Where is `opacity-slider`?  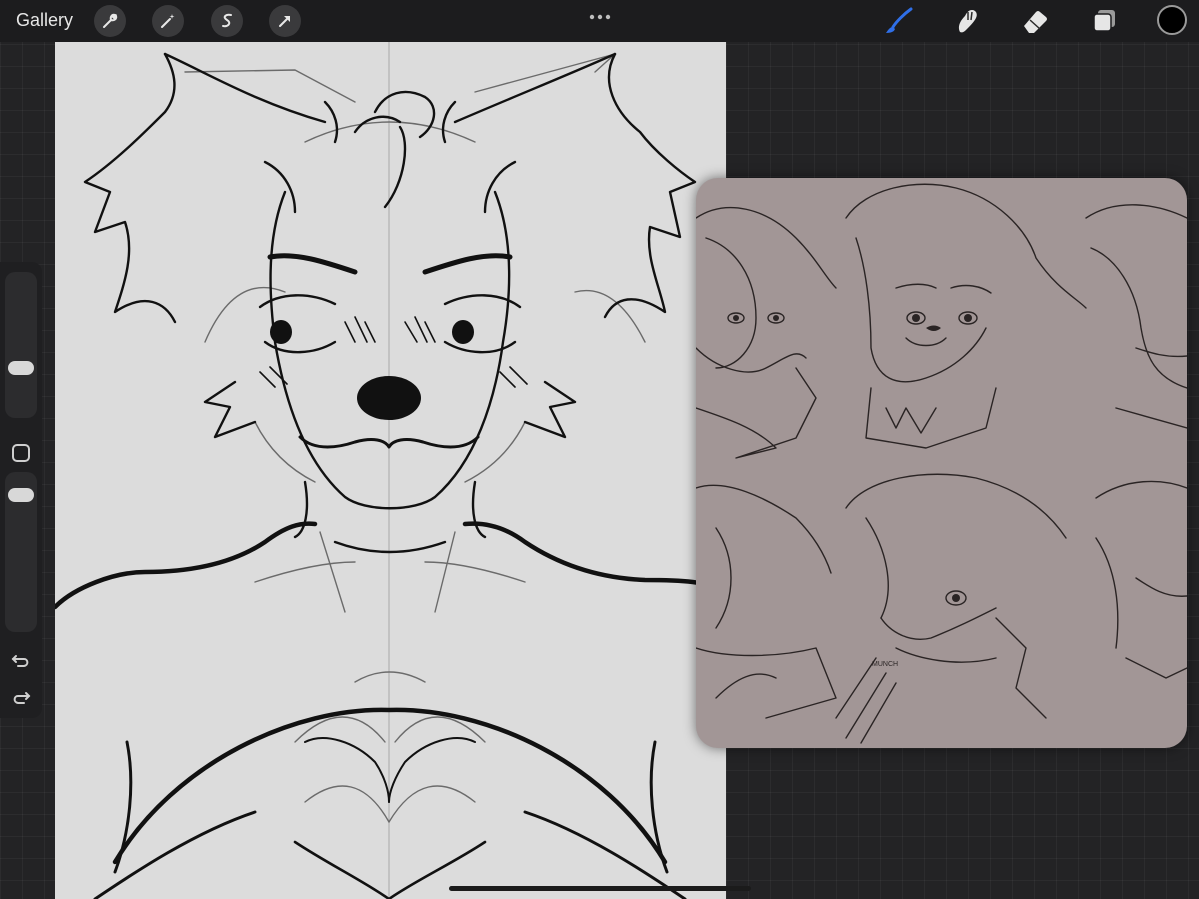 opacity-slider is located at coordinates (21, 552).